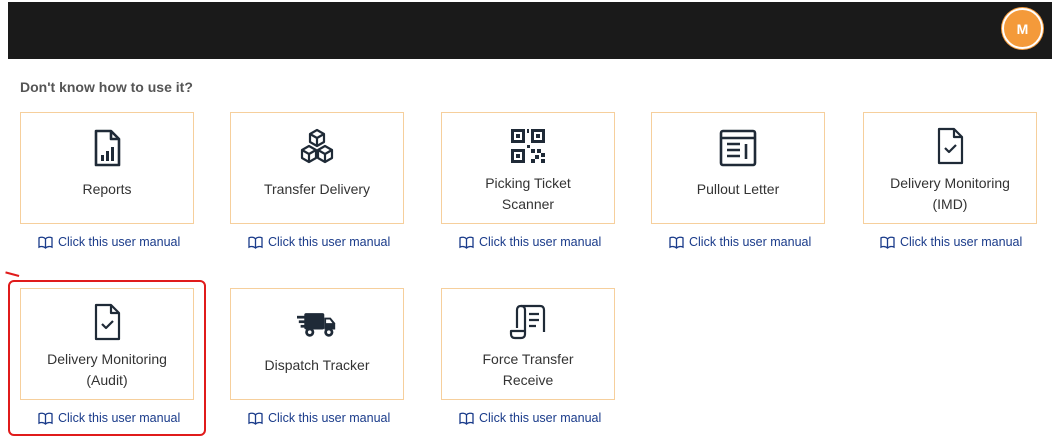  What do you see at coordinates (530, 30) in the screenshot?
I see `top-navbar: M` at bounding box center [530, 30].